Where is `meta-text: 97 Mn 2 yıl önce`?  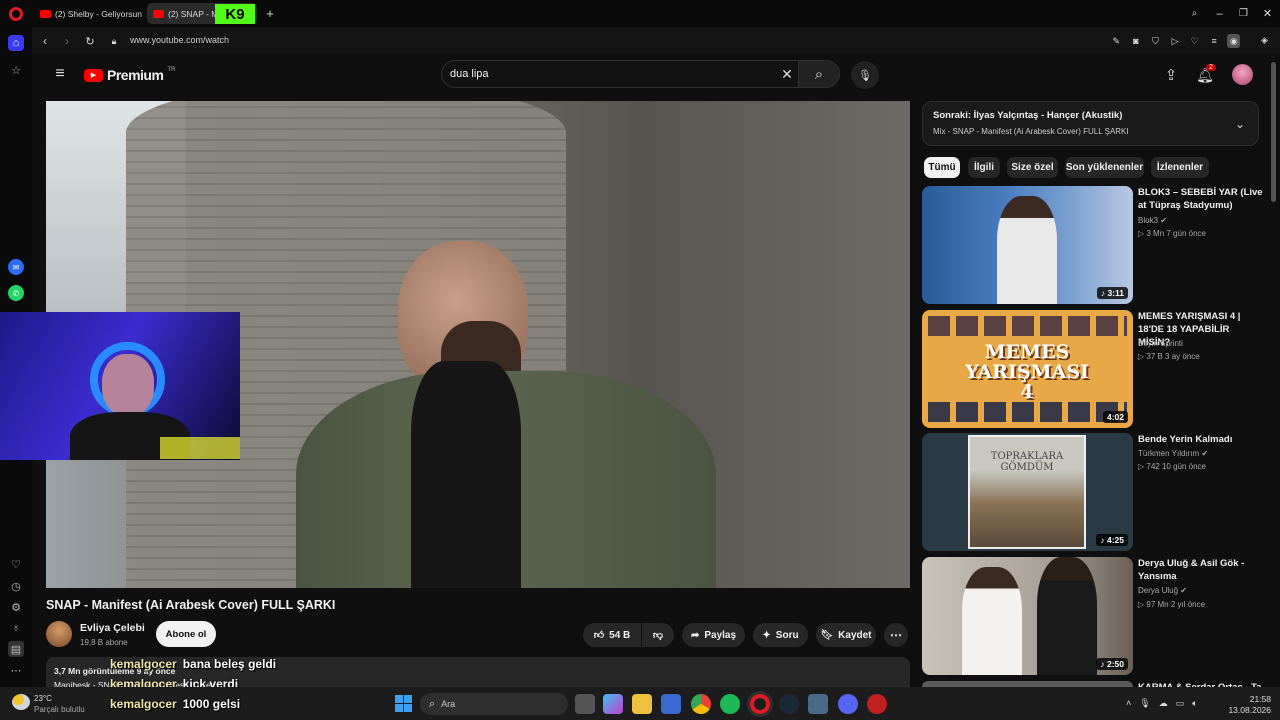 meta-text: 97 Mn 2 yıl önce is located at coordinates (1176, 604).